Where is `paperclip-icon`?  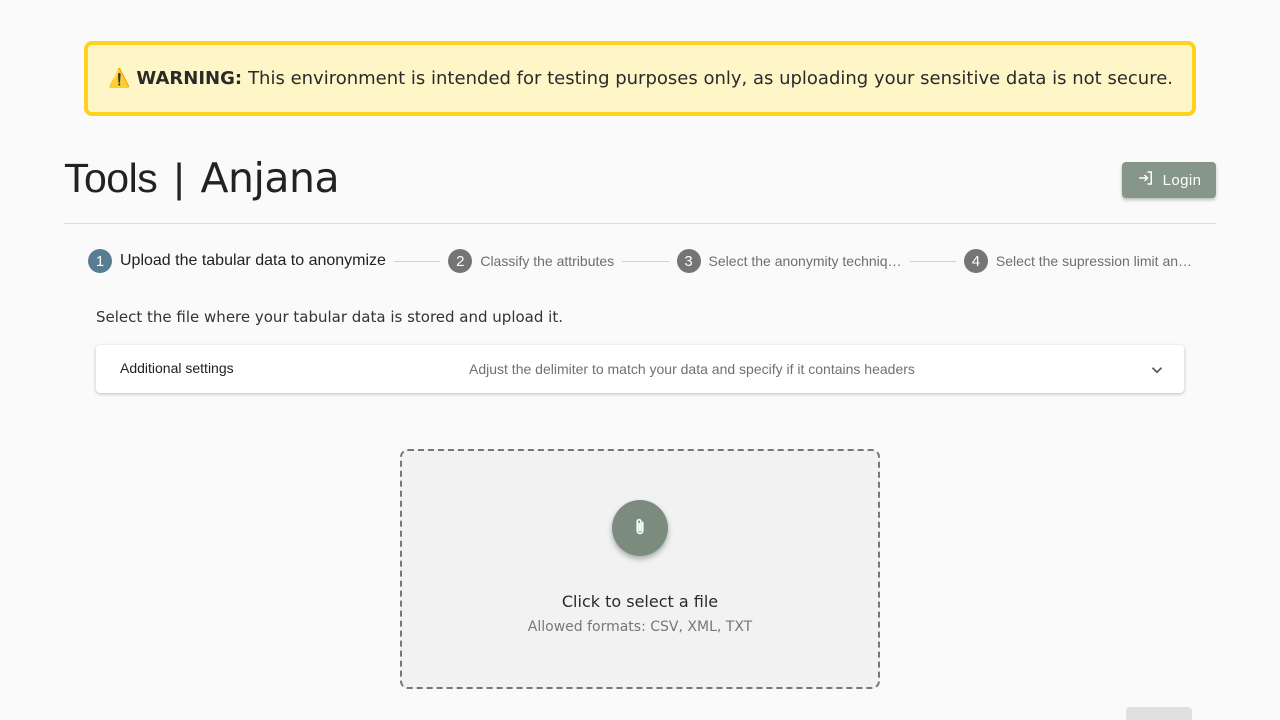
paperclip-icon is located at coordinates (640, 528).